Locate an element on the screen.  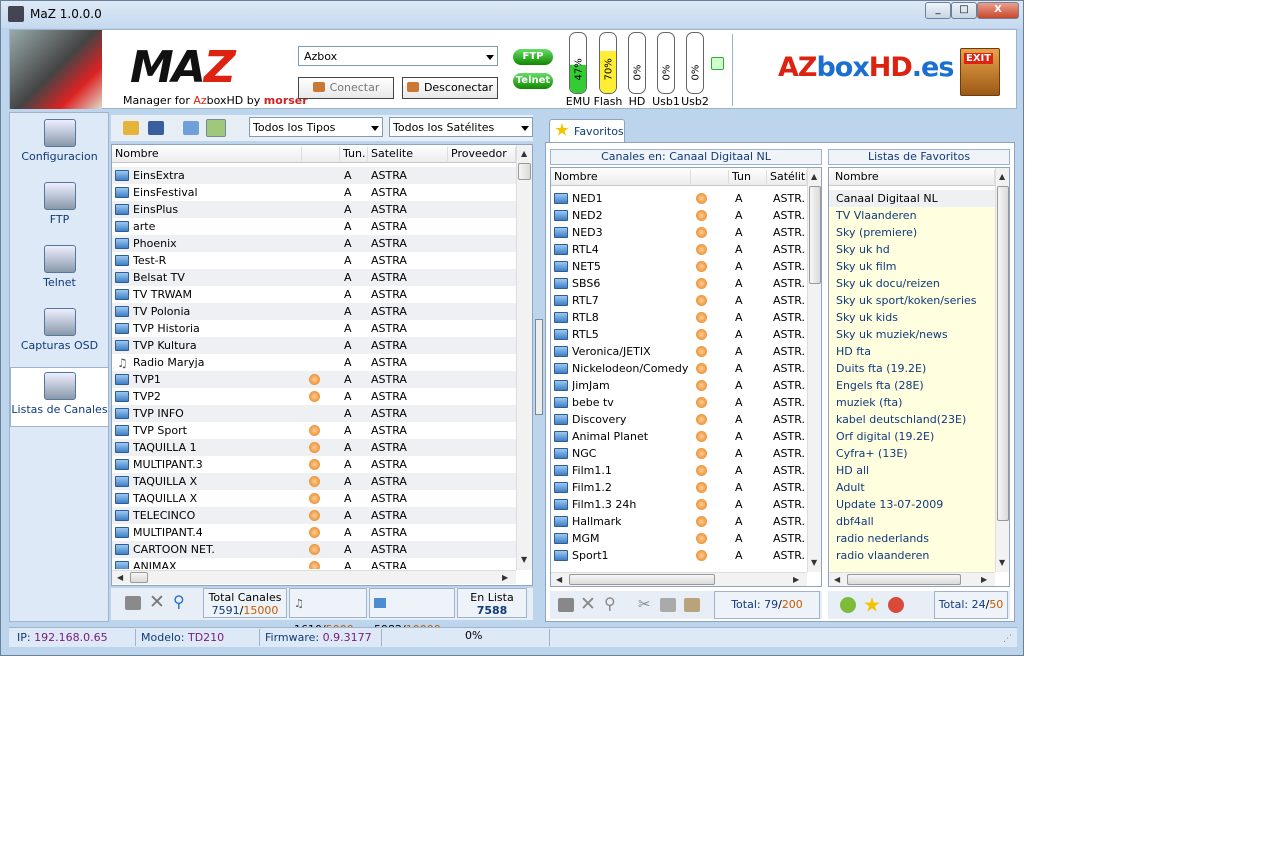
list-item: Cyfra+ (13E) is located at coordinates (912, 453).